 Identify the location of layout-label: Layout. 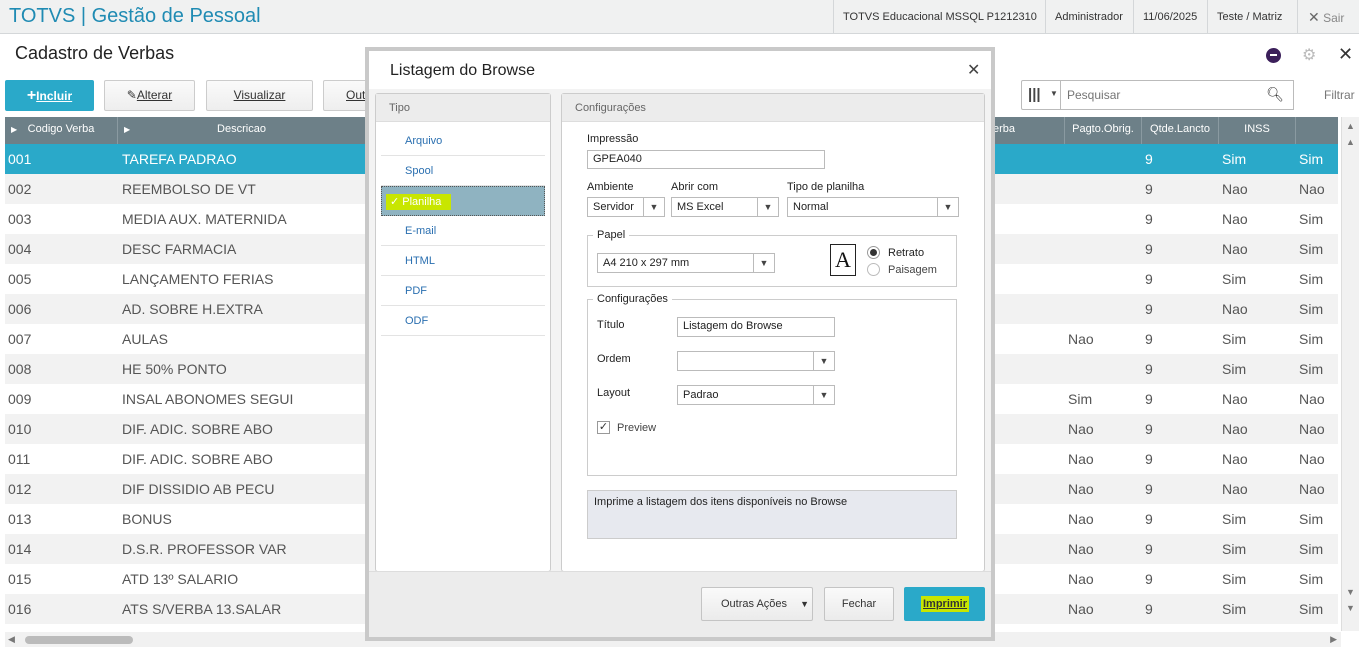
(614, 393).